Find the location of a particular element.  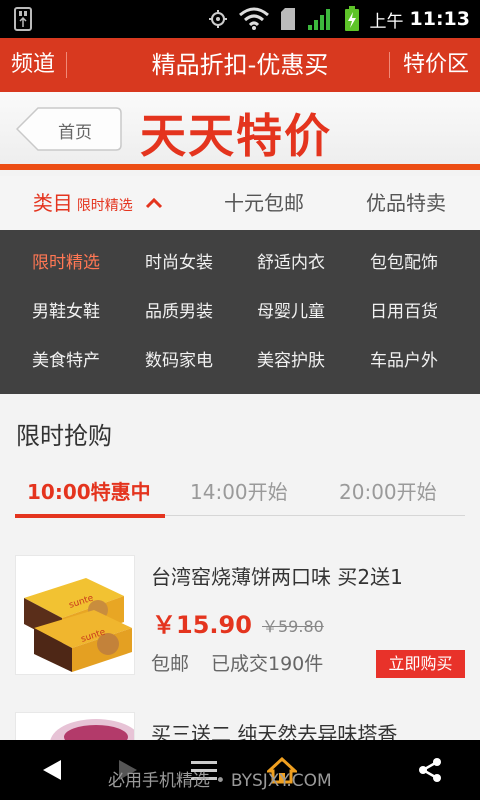

time-tabs: 10:00特惠中 14:00开始 20:00开始 is located at coordinates (240, 497).